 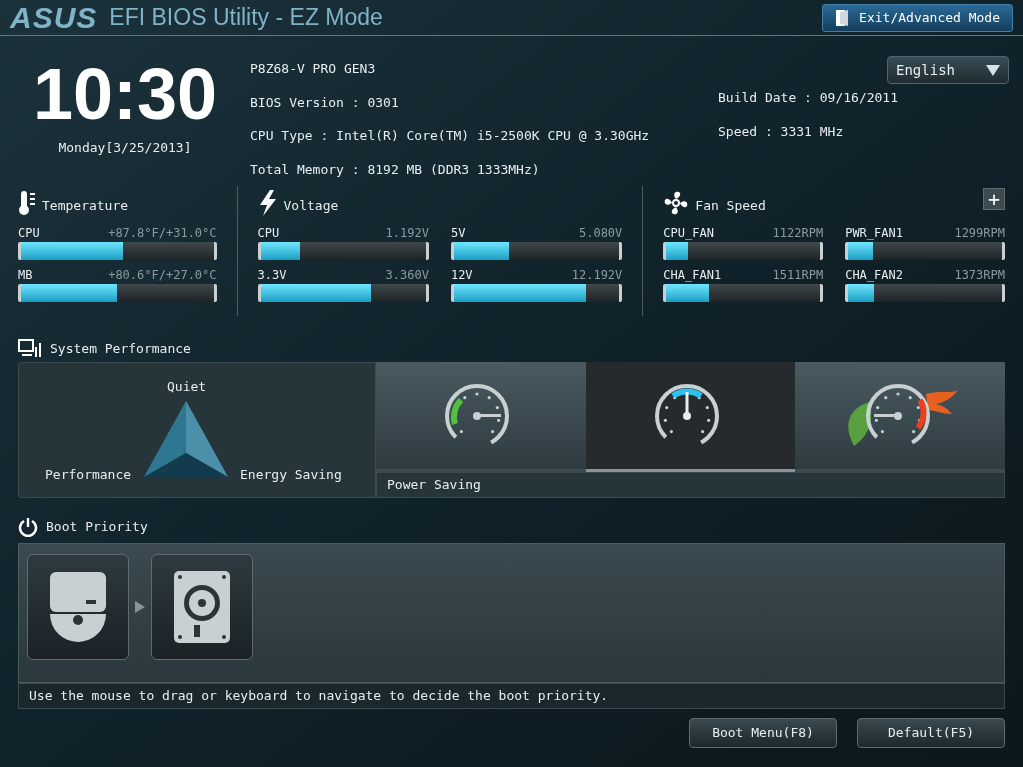 I want to click on hard-drive-icon, so click(x=202, y=607).